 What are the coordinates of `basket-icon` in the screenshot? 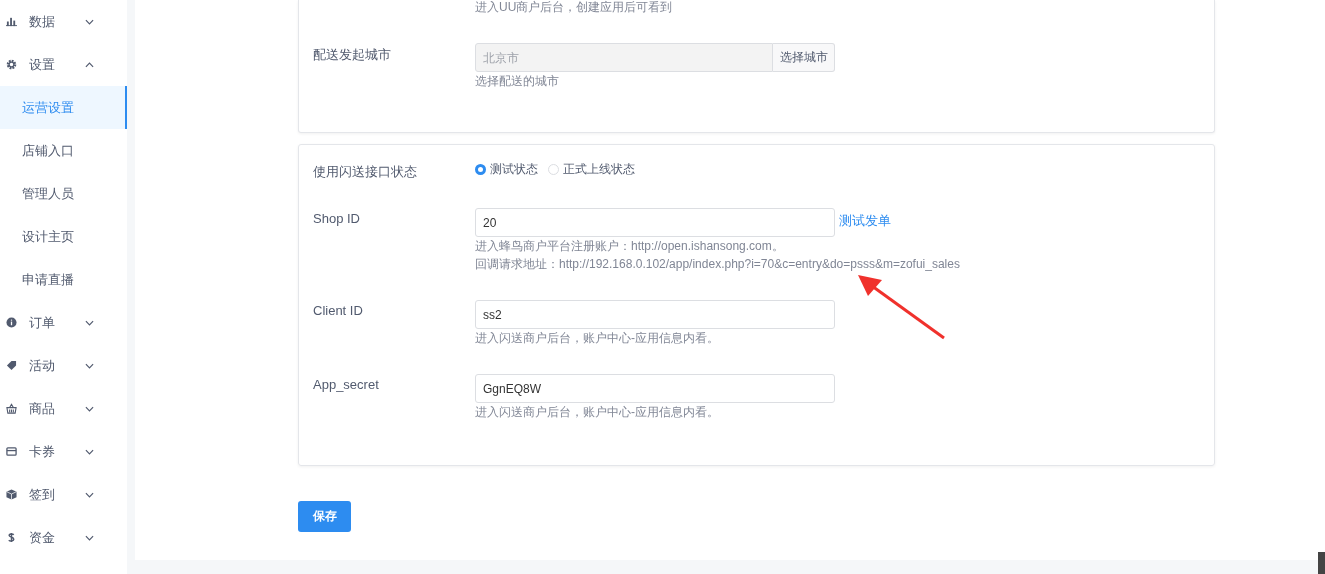 It's located at (11, 408).